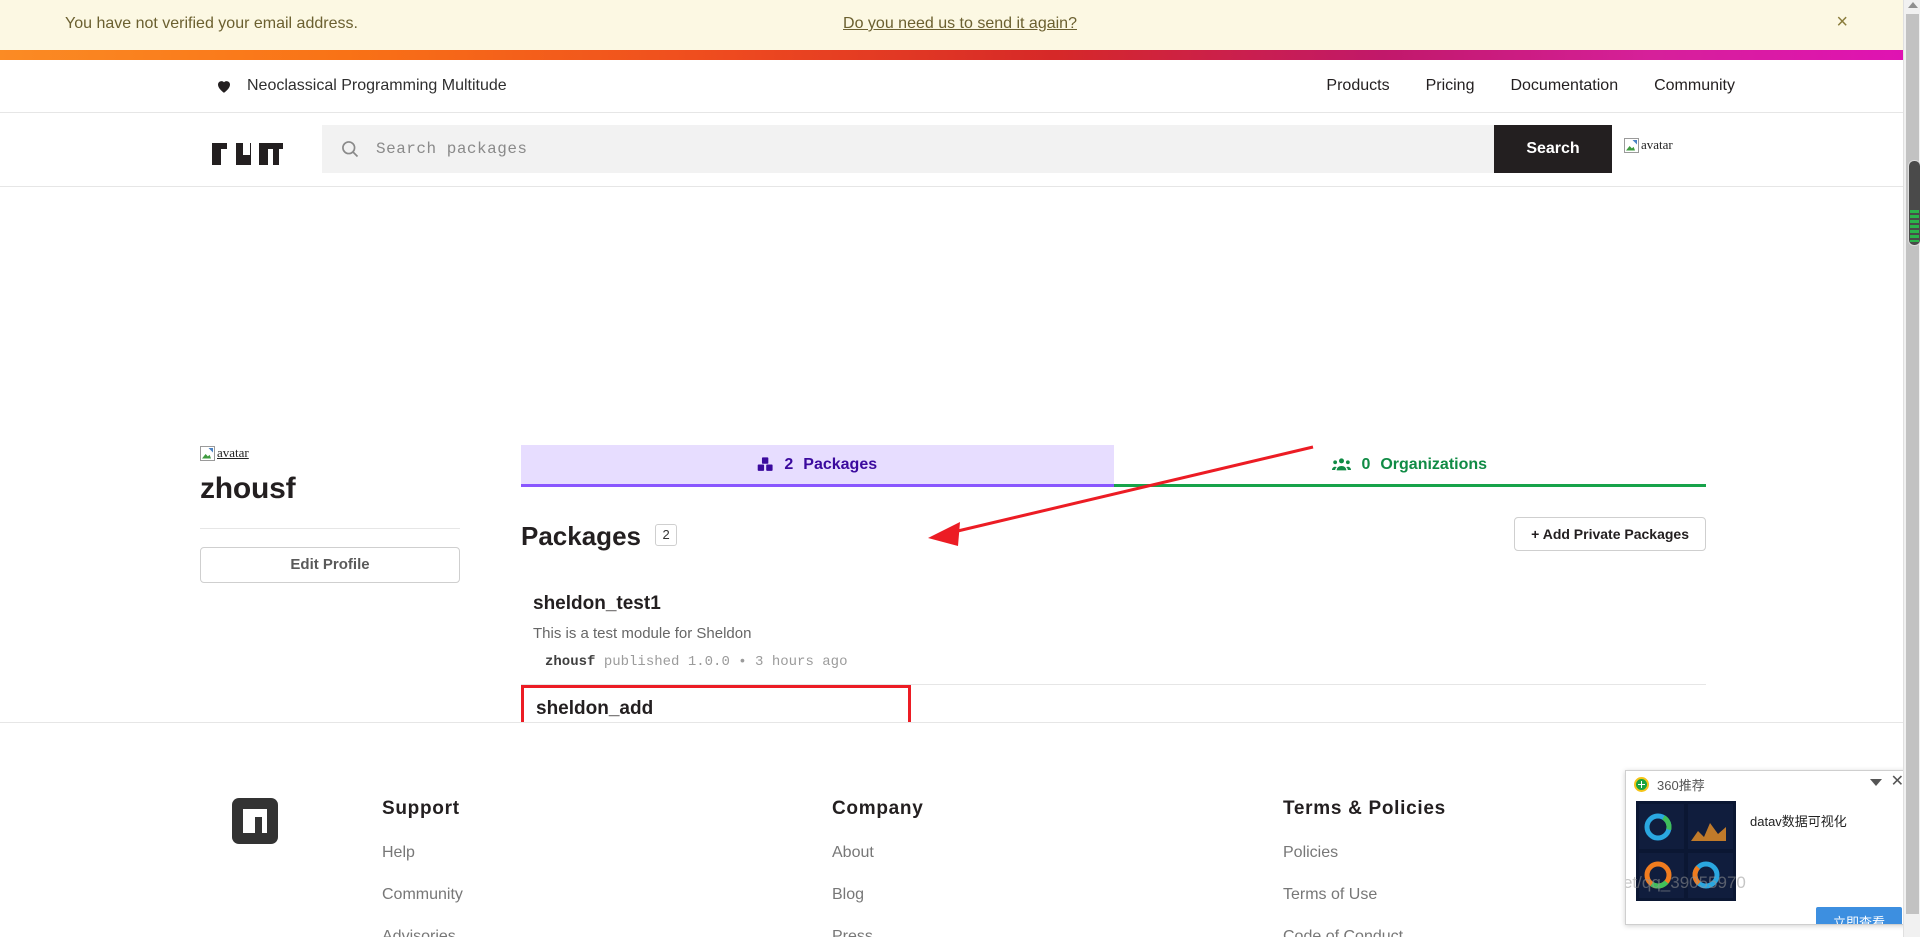 The width and height of the screenshot is (1920, 937). I want to click on footer-column-title: Support, so click(421, 808).